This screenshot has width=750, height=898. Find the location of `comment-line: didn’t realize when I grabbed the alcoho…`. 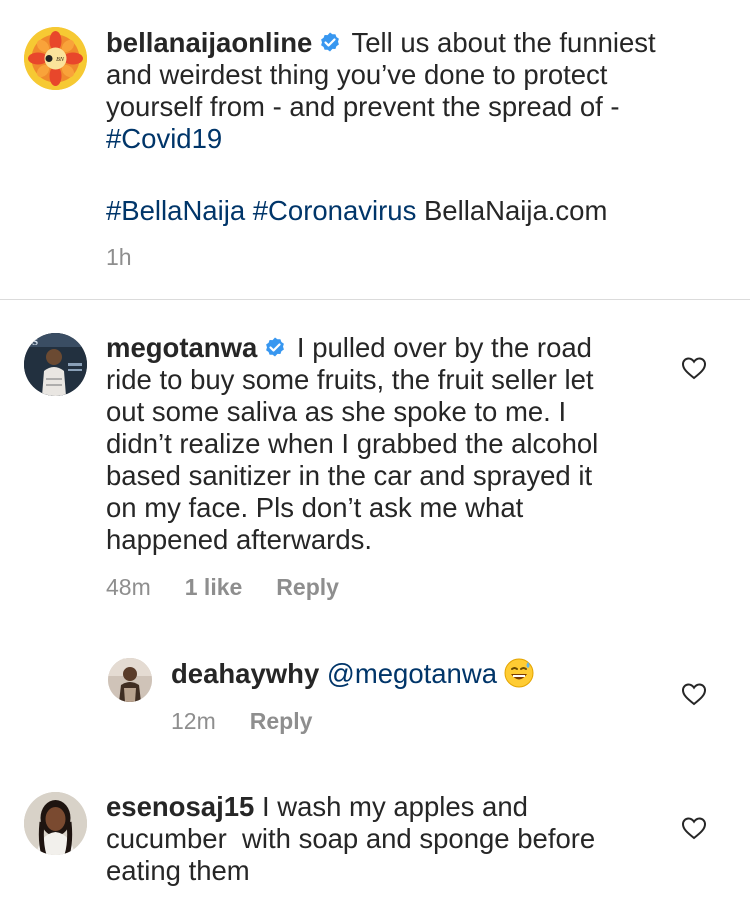

comment-line: didn’t realize when I grabbed the alcoho… is located at coordinates (352, 443).